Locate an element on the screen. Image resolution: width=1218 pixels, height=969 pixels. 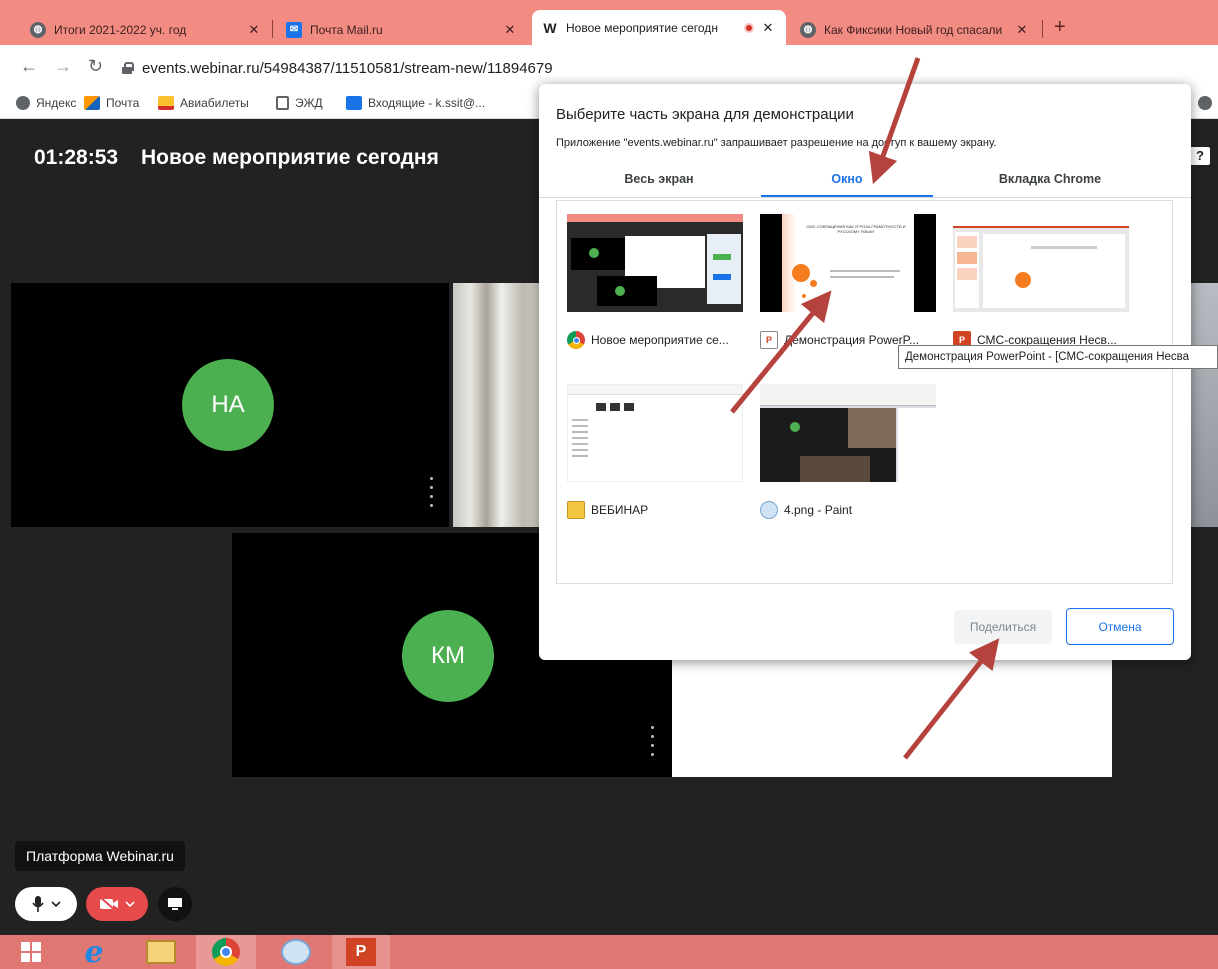
bookmark-label: Авиабилеты is located at coordinates (214, 103).